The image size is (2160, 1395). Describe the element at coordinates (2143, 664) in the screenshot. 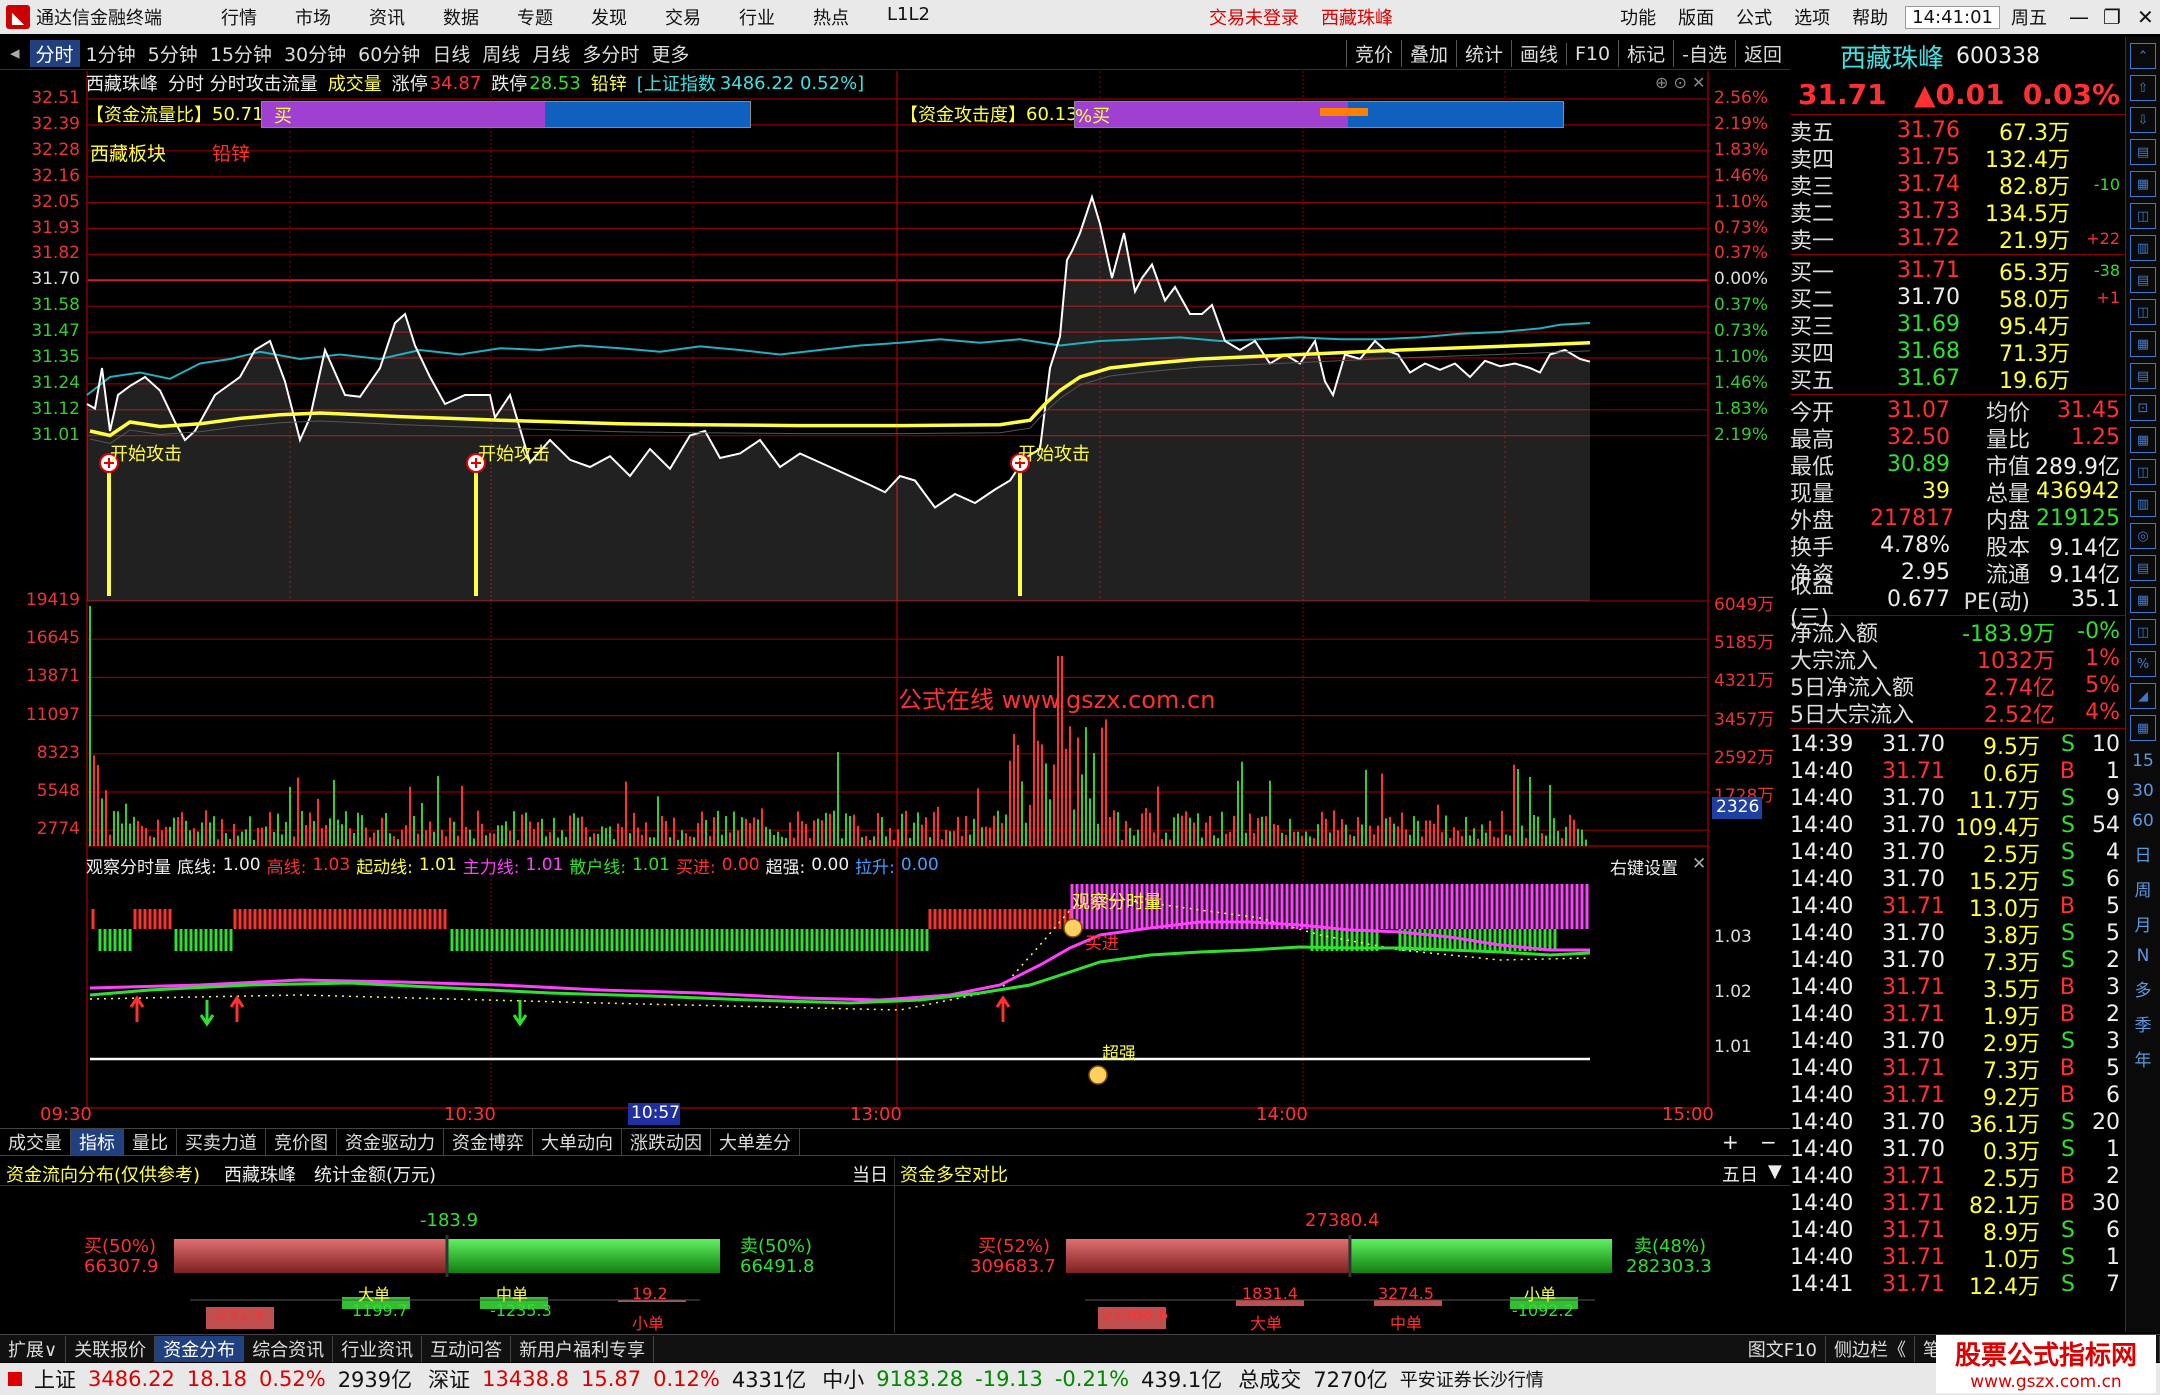

I see `sidebar-tool-icon: %` at that location.